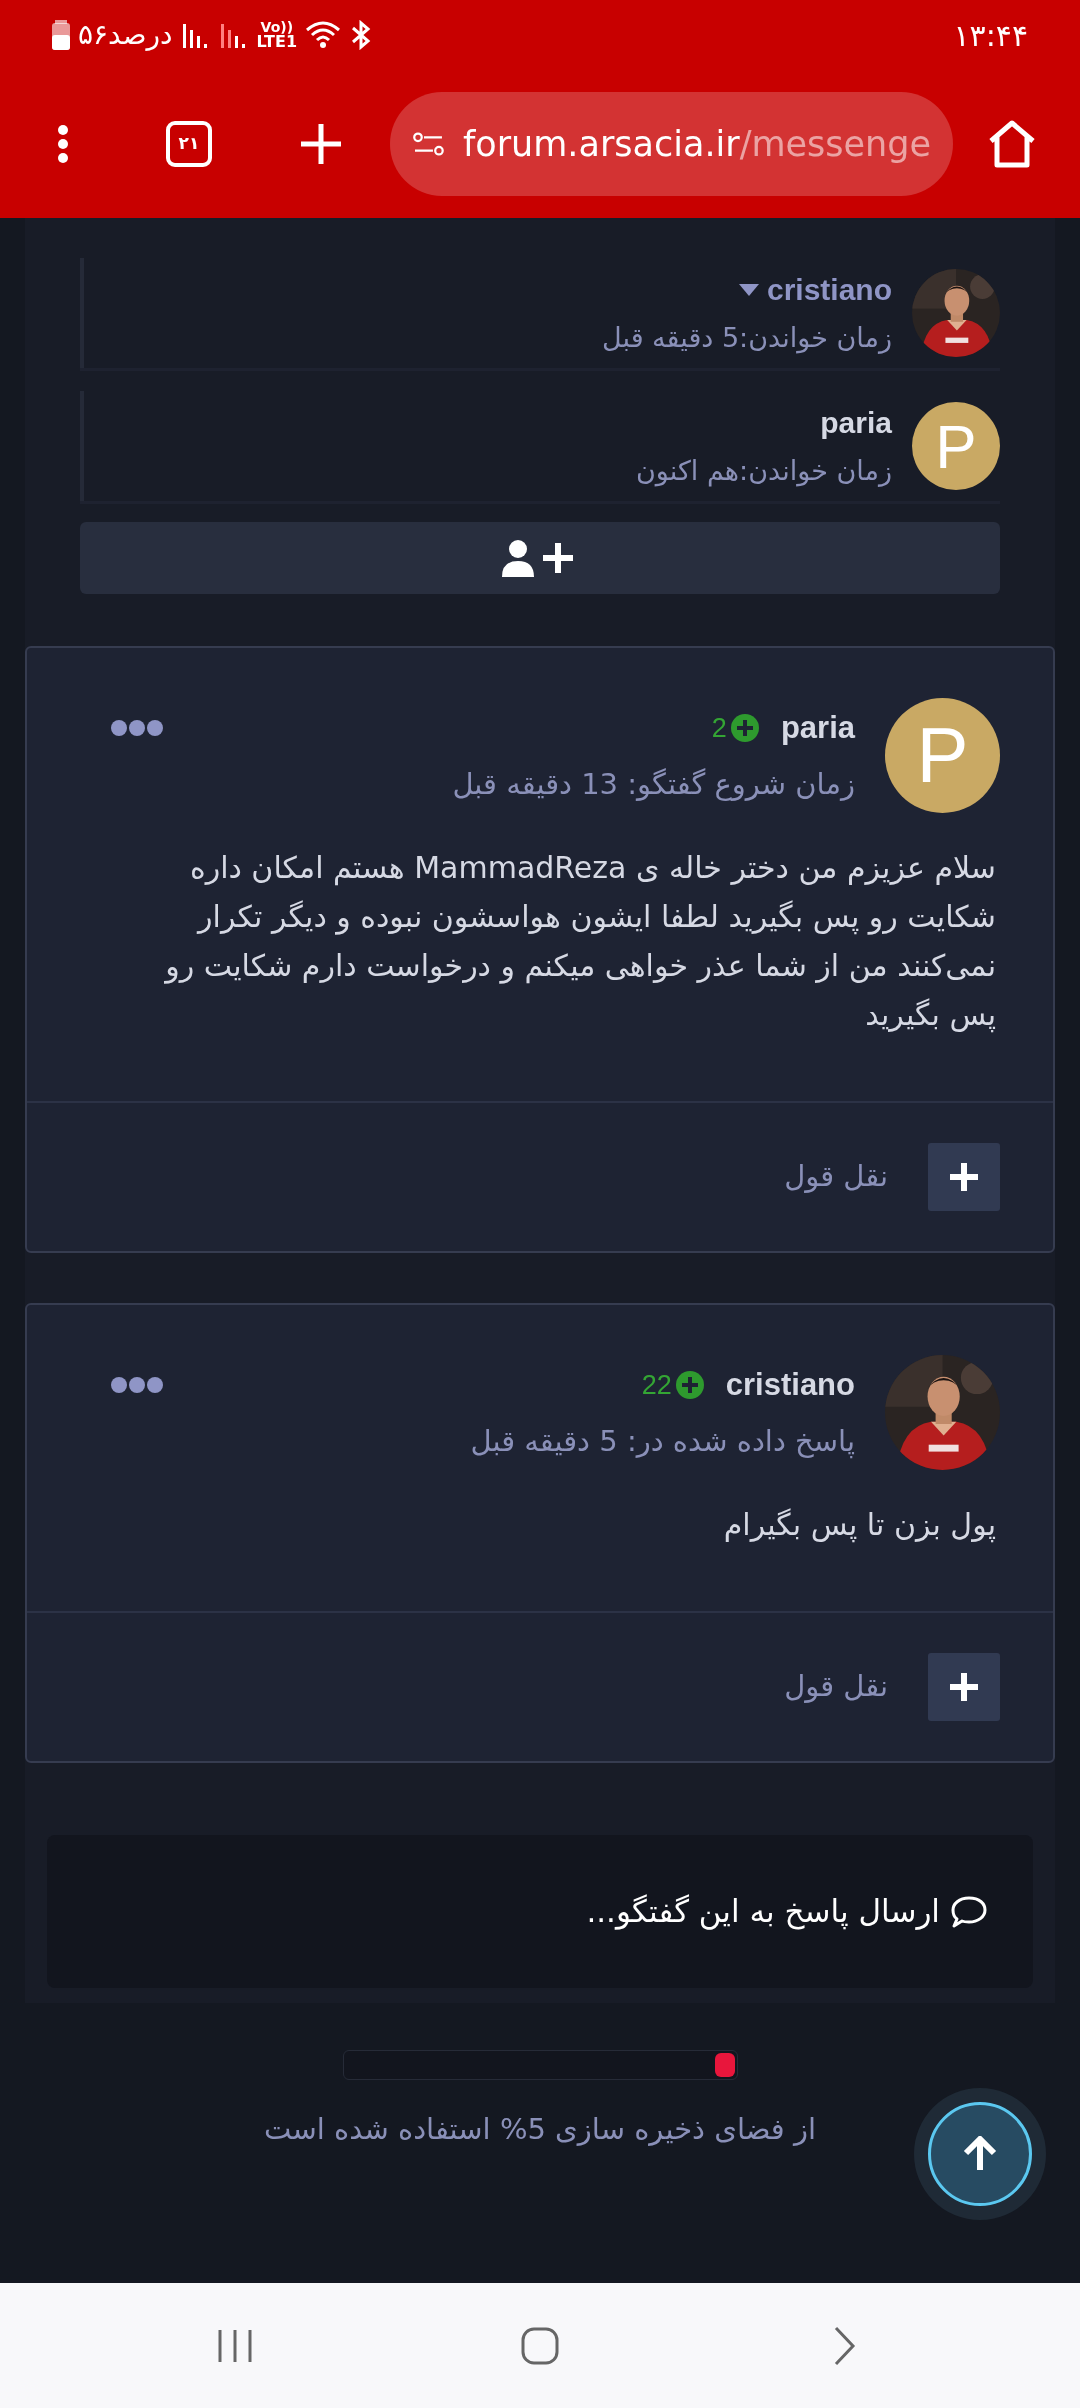 The width and height of the screenshot is (1080, 2408). What do you see at coordinates (746, 338) in the screenshot?
I see `read-time: زمان خواندن:5 دقیقه قبل` at bounding box center [746, 338].